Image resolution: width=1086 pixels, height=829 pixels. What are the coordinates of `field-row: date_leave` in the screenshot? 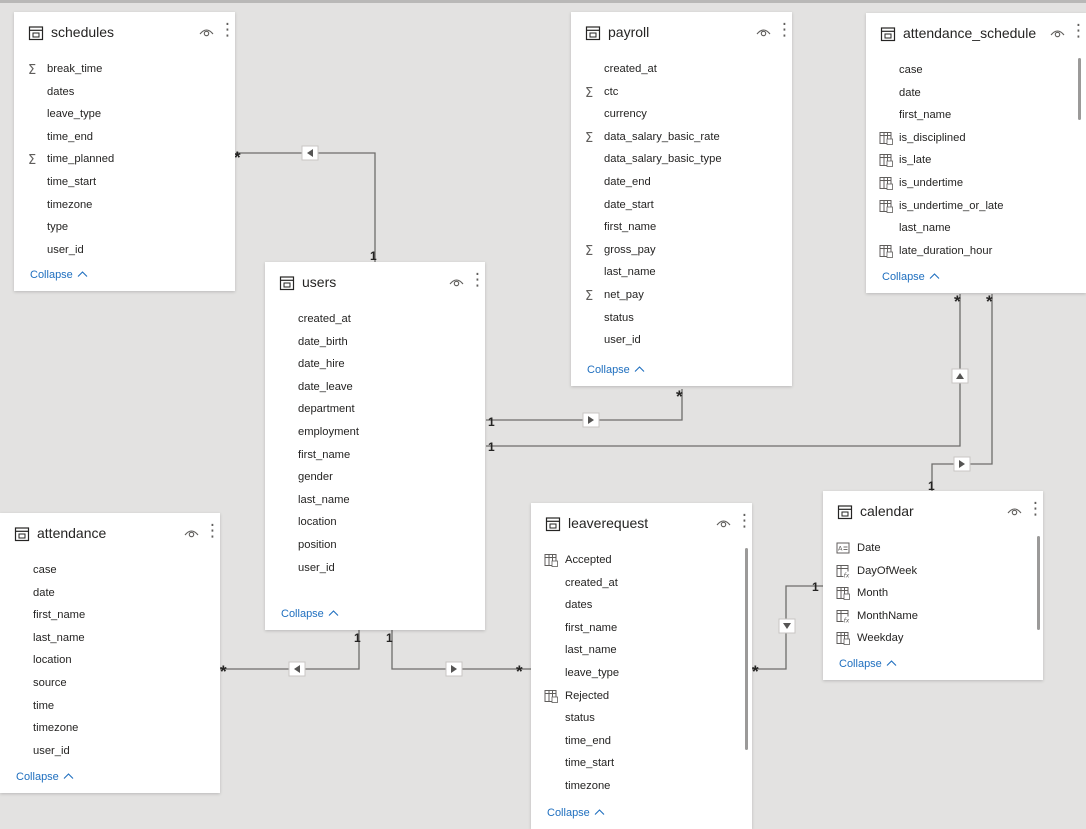 It's located at (375, 388).